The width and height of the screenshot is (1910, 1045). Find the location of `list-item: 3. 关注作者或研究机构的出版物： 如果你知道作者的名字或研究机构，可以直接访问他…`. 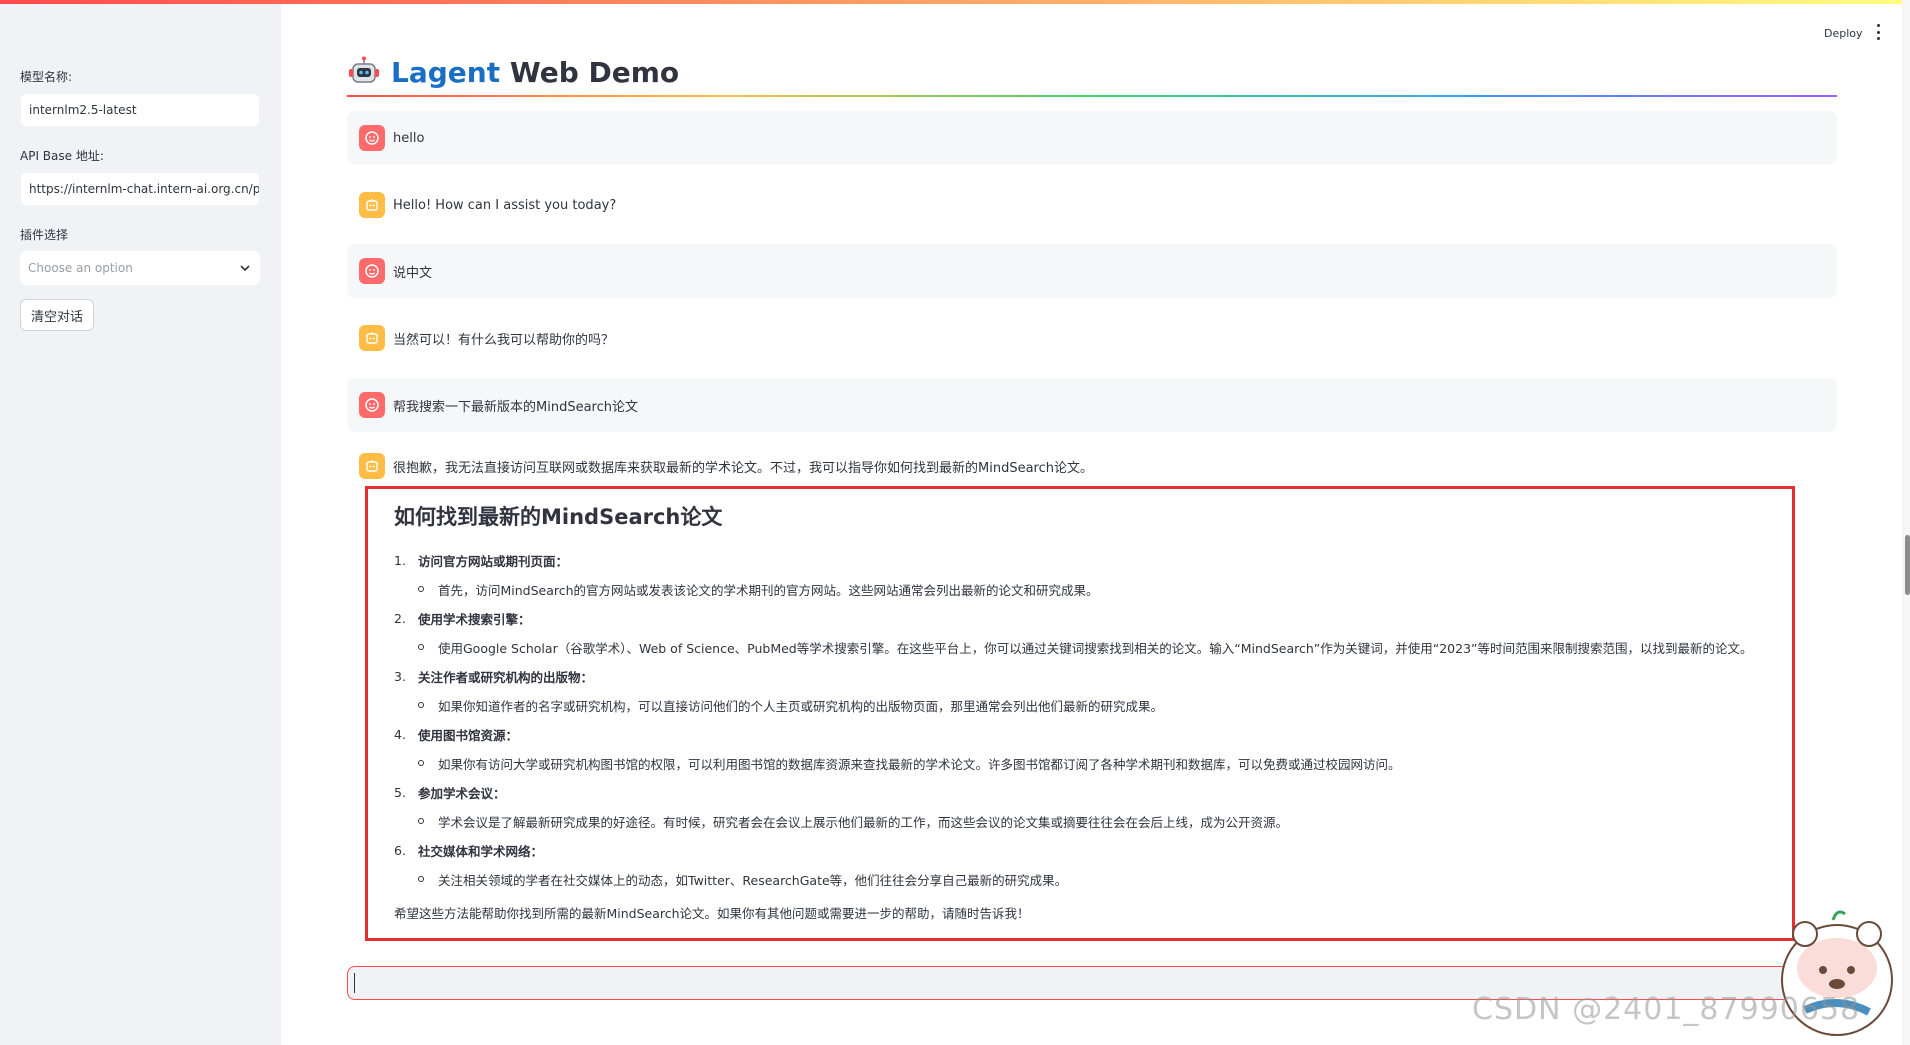

list-item: 3. 关注作者或研究机构的出版物： 如果你知道作者的名字或研究机构，可以直接访问他… is located at coordinates (1083, 694).